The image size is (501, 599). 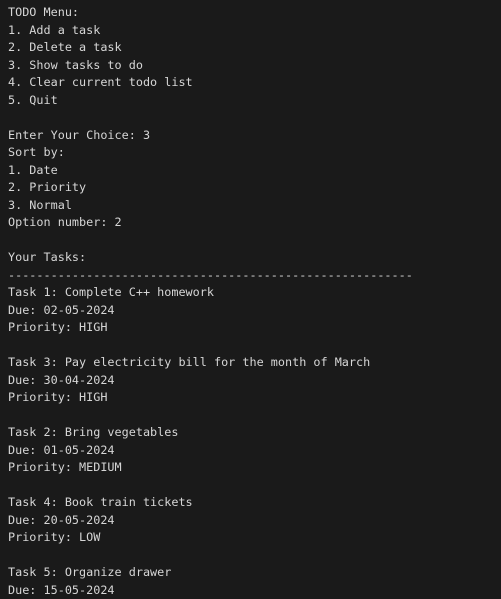 I want to click on menu-option-clear-list: 4. Clear current todo list, so click(x=100, y=82).